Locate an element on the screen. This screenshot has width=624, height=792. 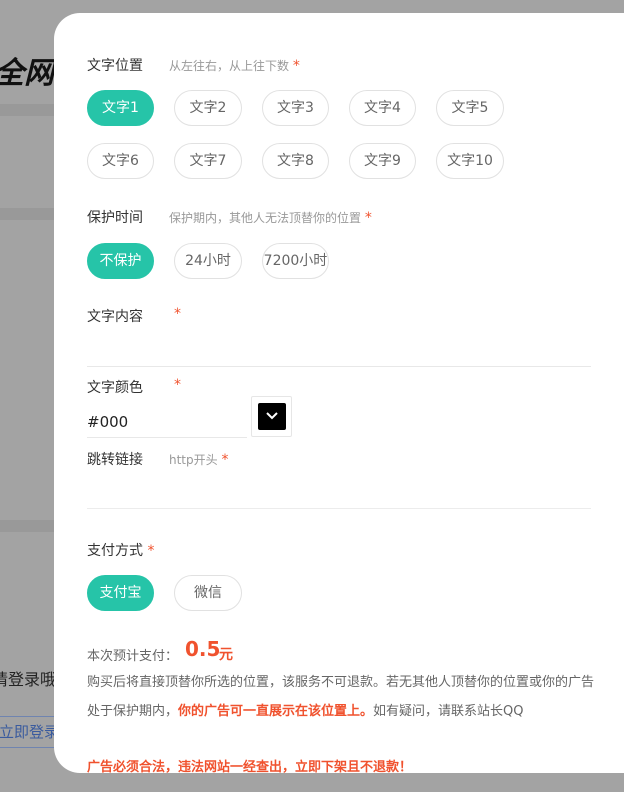
protection-option-24h: 24小时 is located at coordinates (208, 261).